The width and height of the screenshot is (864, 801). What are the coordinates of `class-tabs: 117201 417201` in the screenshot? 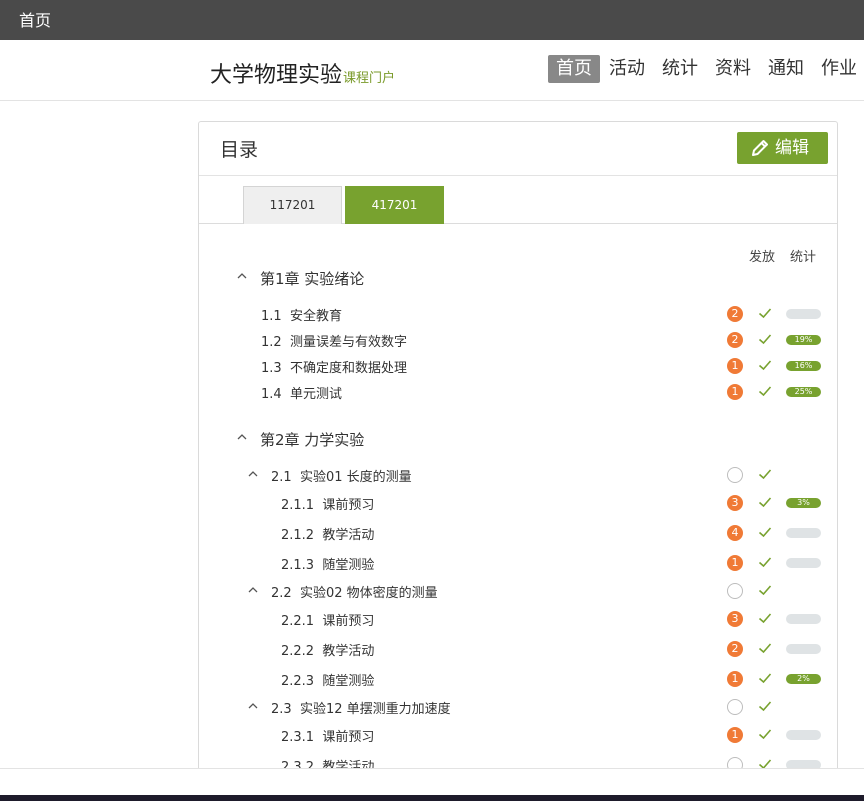 It's located at (518, 200).